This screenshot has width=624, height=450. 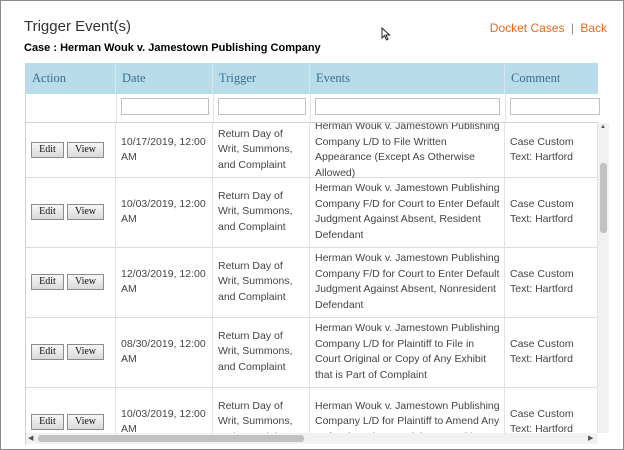 I want to click on vertical-scrollbar: ▲, so click(x=603, y=278).